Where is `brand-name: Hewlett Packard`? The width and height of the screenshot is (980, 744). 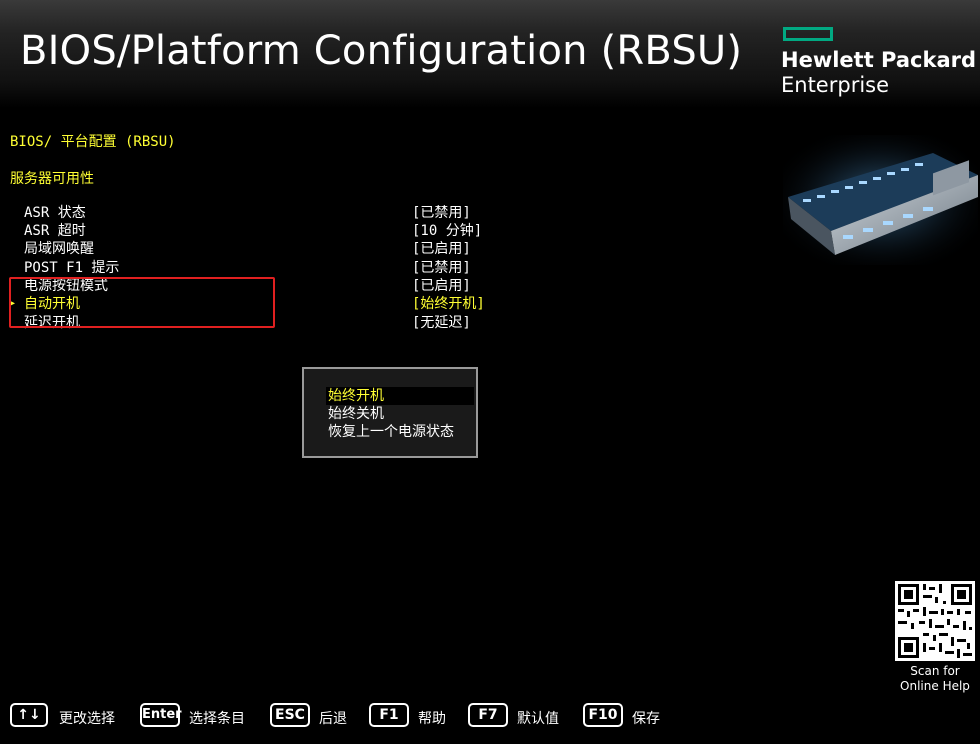 brand-name: Hewlett Packard is located at coordinates (879, 60).